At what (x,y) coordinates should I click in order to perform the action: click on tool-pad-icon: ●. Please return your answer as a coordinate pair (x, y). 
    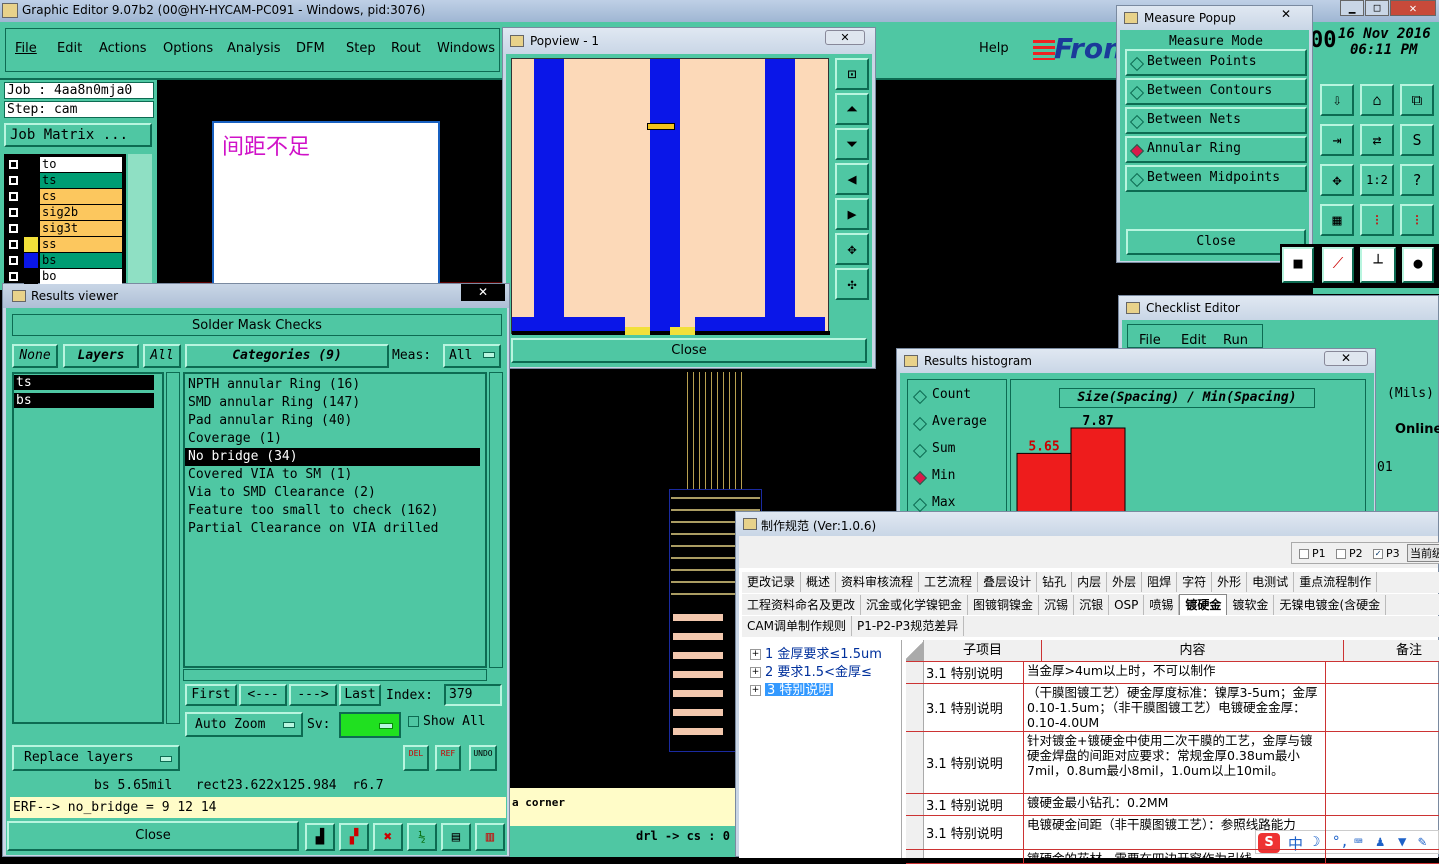
    Looking at the image, I should click on (1418, 265).